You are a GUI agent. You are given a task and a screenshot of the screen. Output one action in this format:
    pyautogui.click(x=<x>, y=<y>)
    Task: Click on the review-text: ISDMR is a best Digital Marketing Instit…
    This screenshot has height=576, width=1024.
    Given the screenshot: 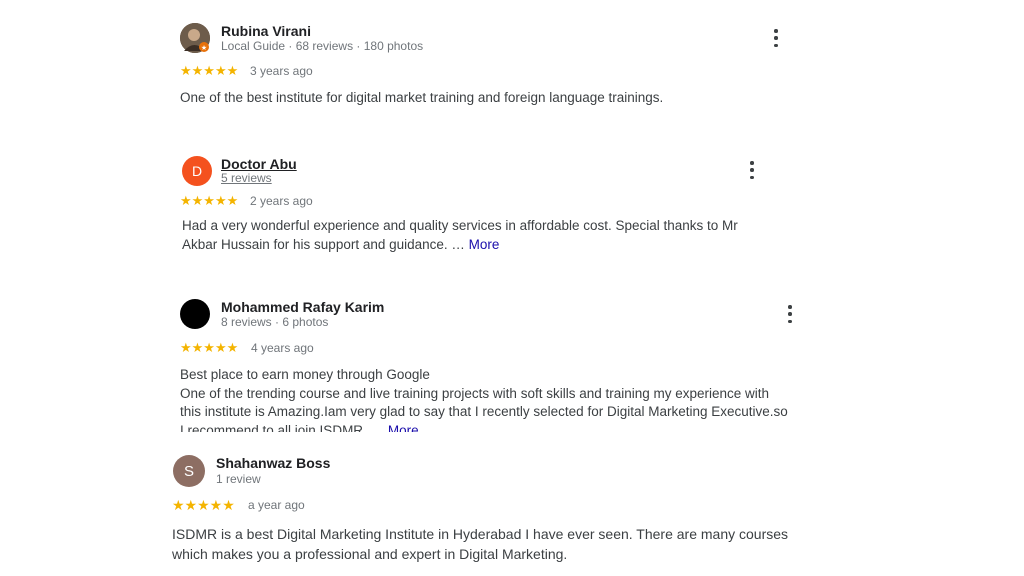 What is the action you would take?
    pyautogui.click(x=480, y=544)
    